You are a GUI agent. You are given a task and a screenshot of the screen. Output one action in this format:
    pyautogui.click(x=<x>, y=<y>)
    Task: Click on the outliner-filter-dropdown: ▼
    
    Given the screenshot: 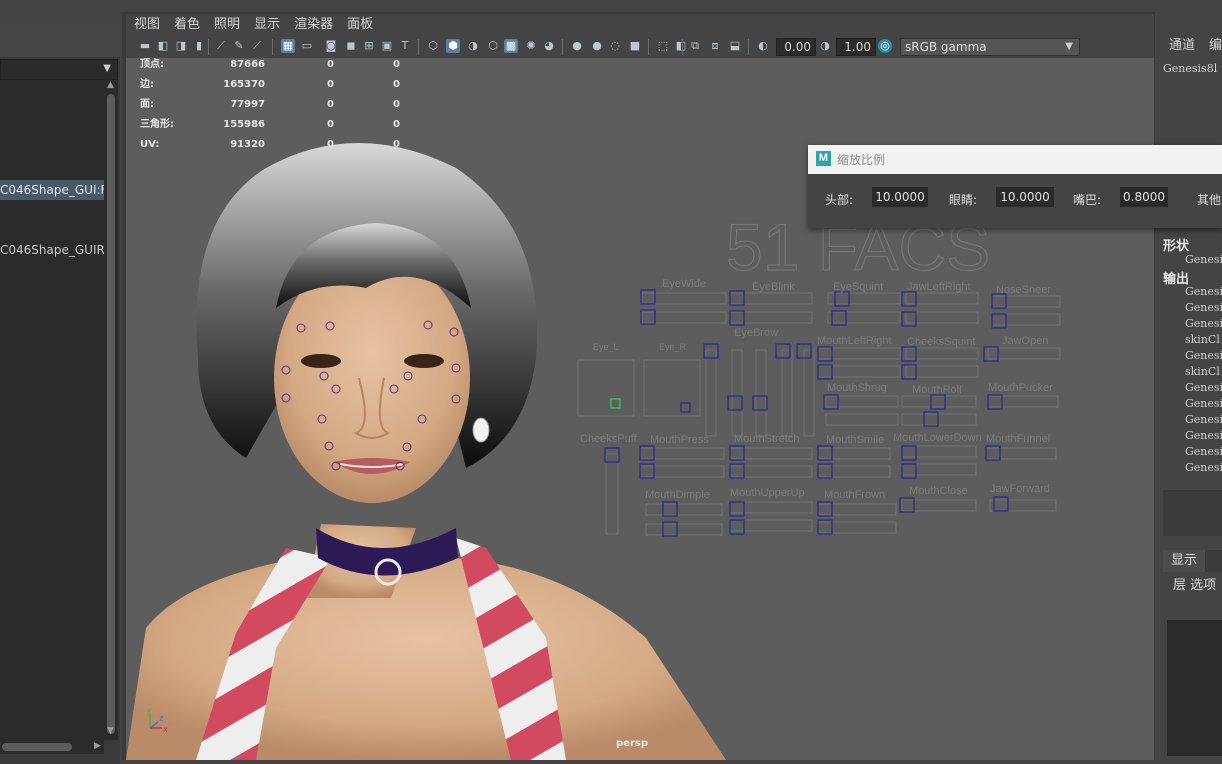 What is the action you would take?
    pyautogui.click(x=59, y=69)
    